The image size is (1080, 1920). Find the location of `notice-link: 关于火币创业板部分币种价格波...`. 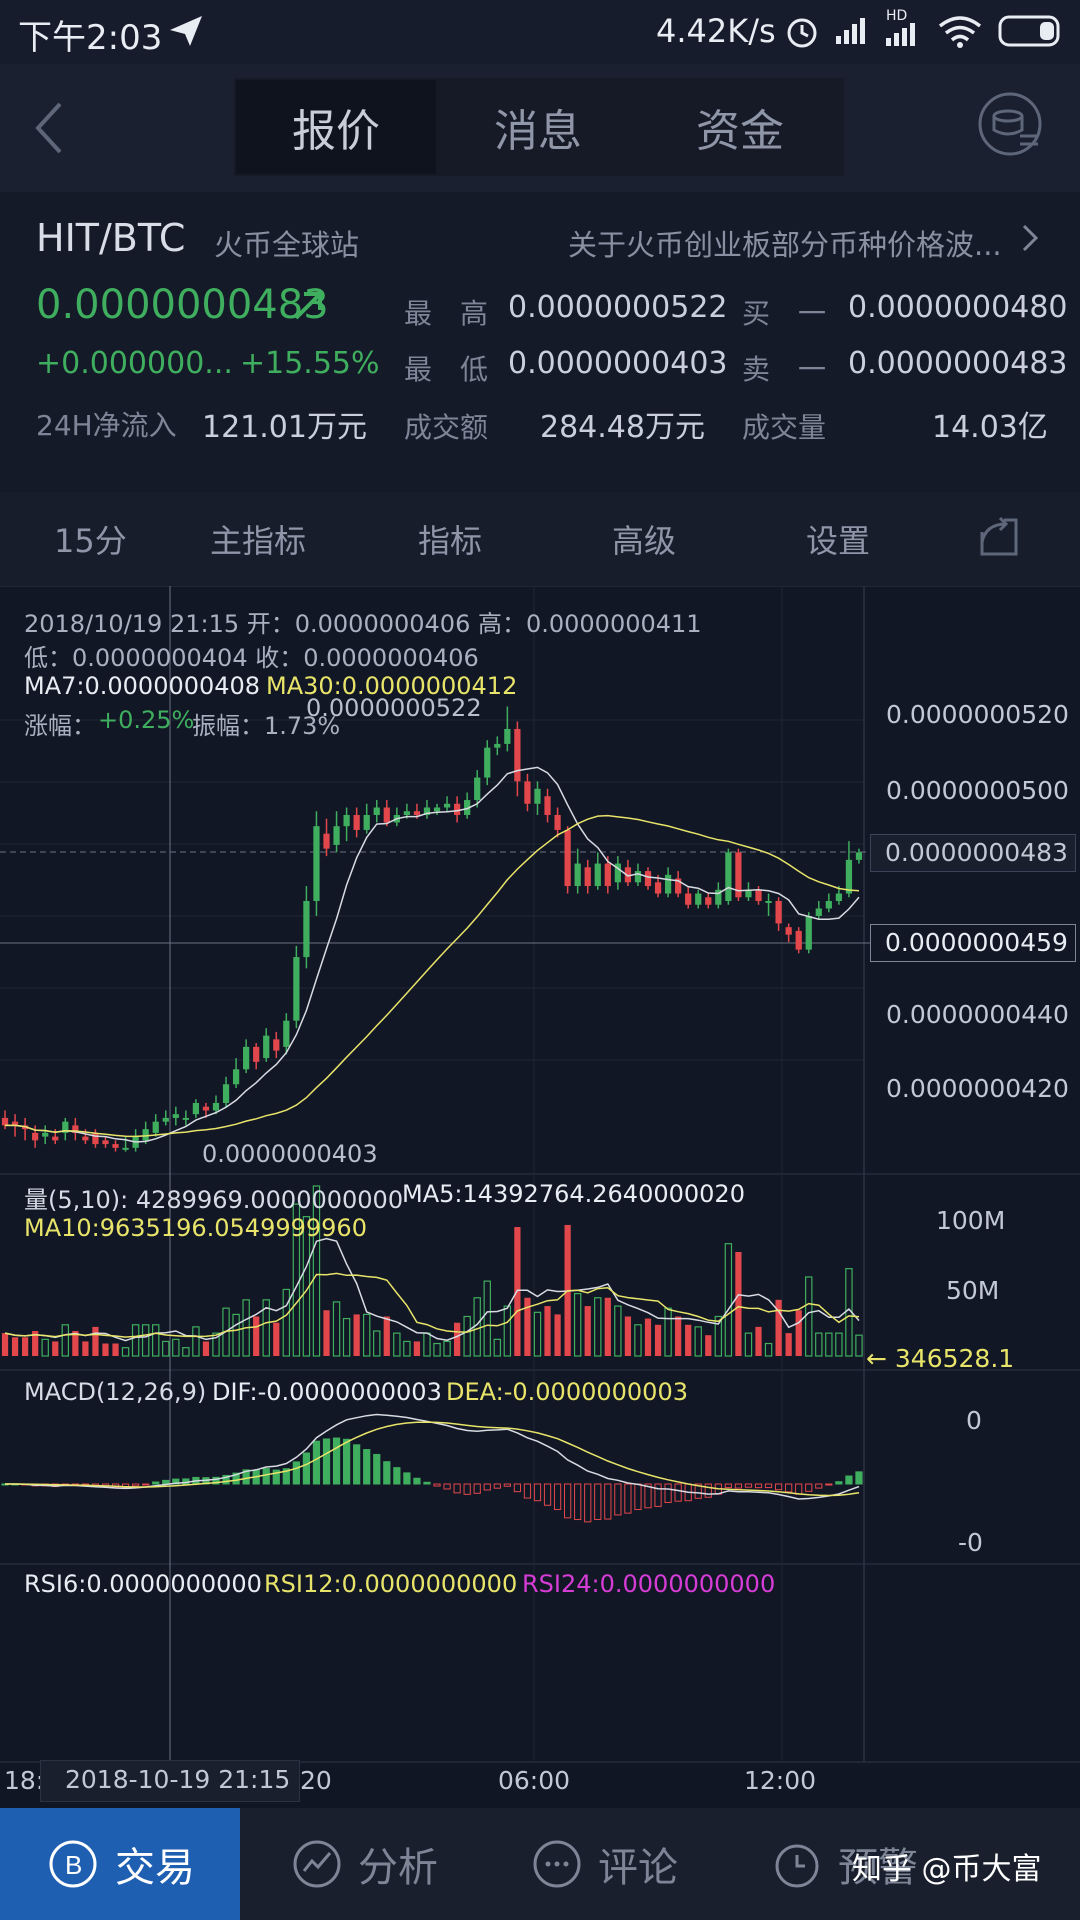

notice-link: 关于火币创业板部分币种价格波... is located at coordinates (785, 243).